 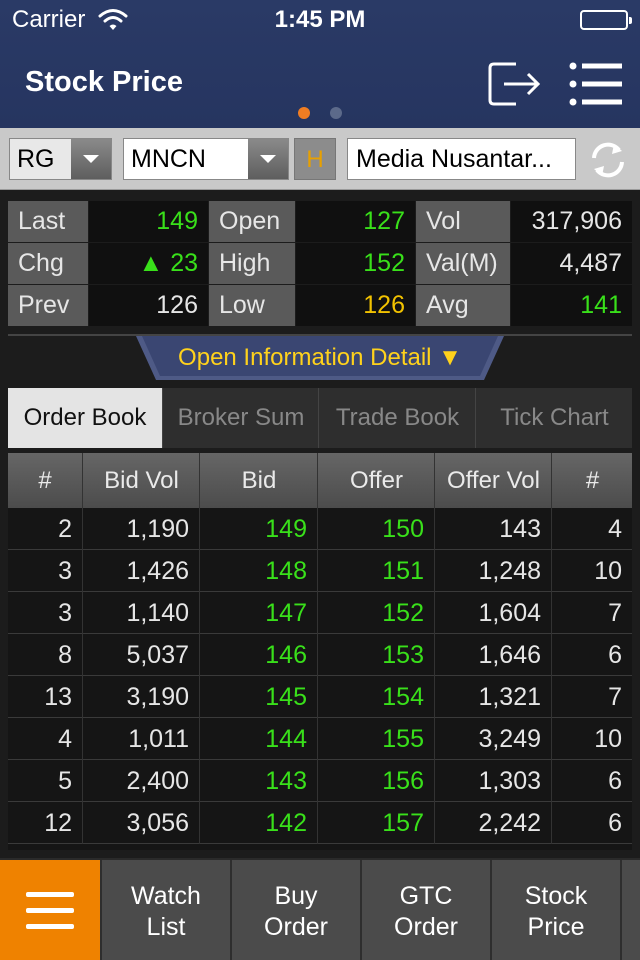 What do you see at coordinates (148, 305) in the screenshot?
I see `prev-value: 126` at bounding box center [148, 305].